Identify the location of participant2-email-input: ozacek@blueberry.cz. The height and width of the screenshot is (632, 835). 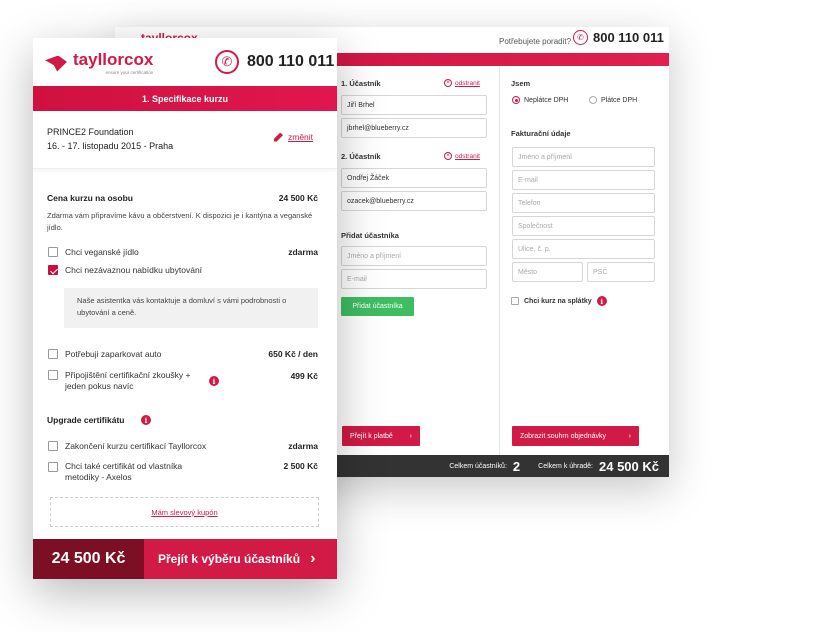
(414, 201).